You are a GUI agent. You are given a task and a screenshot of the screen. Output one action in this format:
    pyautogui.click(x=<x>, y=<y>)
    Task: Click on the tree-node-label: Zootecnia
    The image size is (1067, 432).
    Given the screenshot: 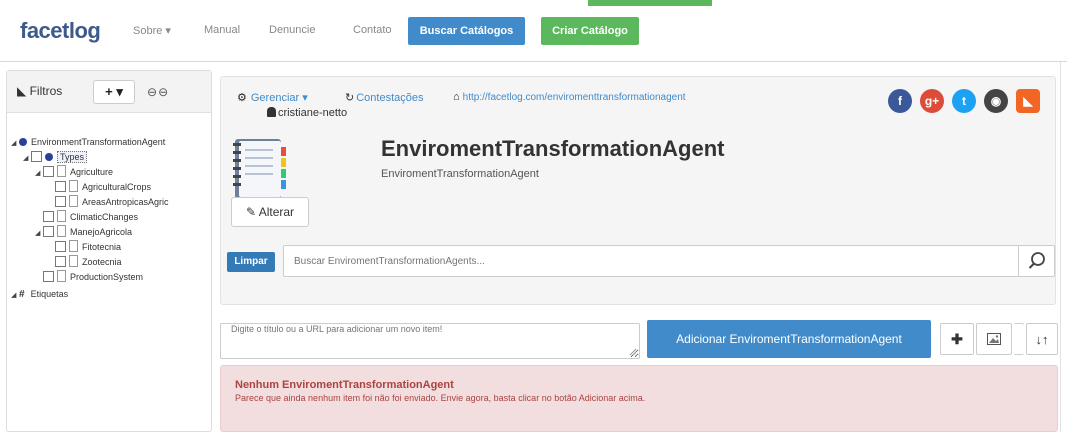 What is the action you would take?
    pyautogui.click(x=102, y=262)
    